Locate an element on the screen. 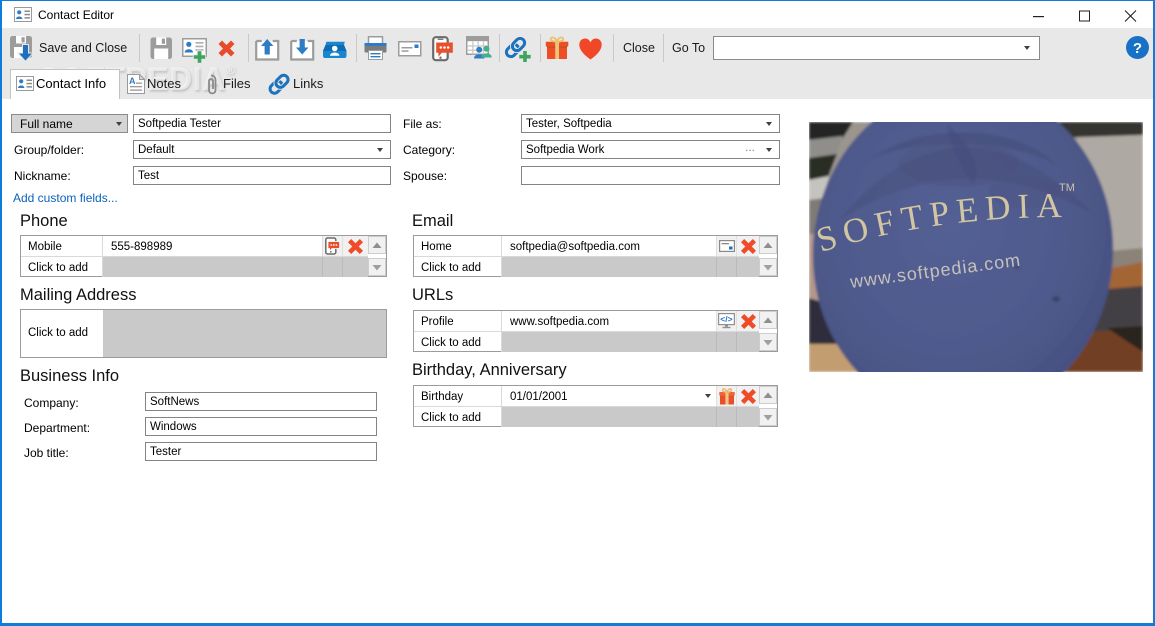 Image resolution: width=1155 pixels, height=626 pixels. svg-text: A is located at coordinates (132, 81).